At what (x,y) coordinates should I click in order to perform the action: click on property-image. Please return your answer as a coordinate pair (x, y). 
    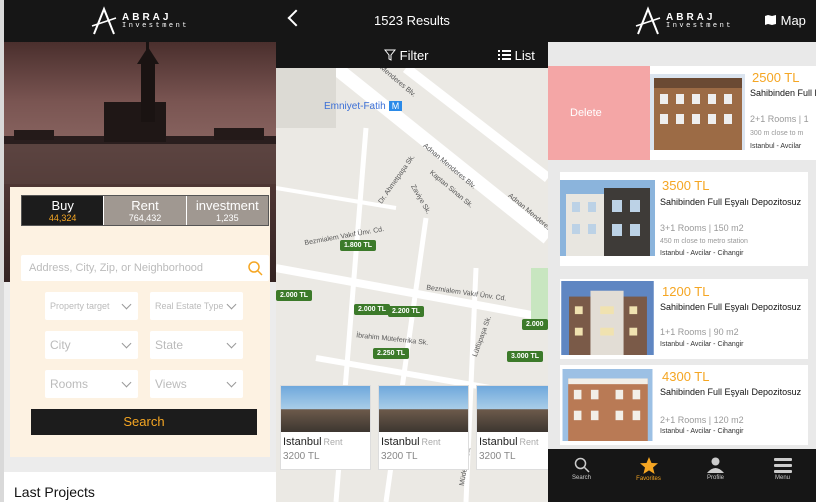
    Looking at the image, I should click on (423, 409).